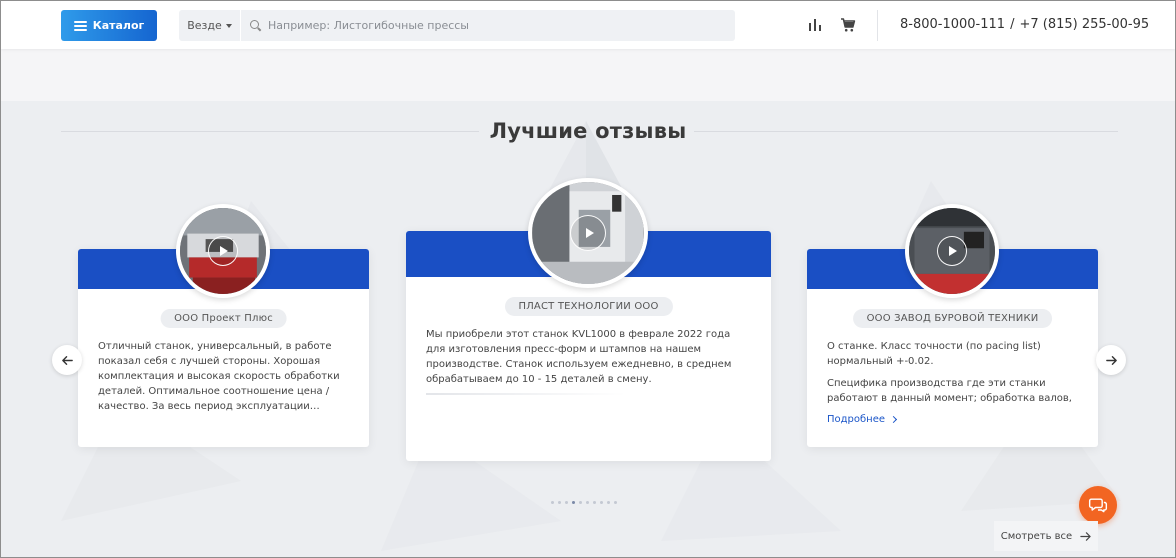  I want to click on chat-button, so click(1098, 505).